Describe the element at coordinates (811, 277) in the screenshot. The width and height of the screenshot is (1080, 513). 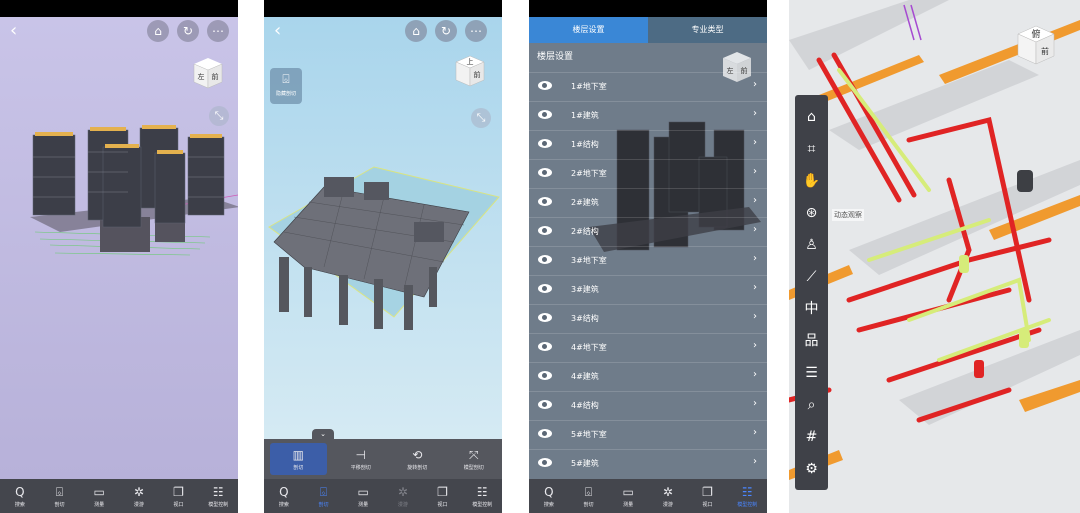
I see `measure-ruler-icon: ⟋` at that location.